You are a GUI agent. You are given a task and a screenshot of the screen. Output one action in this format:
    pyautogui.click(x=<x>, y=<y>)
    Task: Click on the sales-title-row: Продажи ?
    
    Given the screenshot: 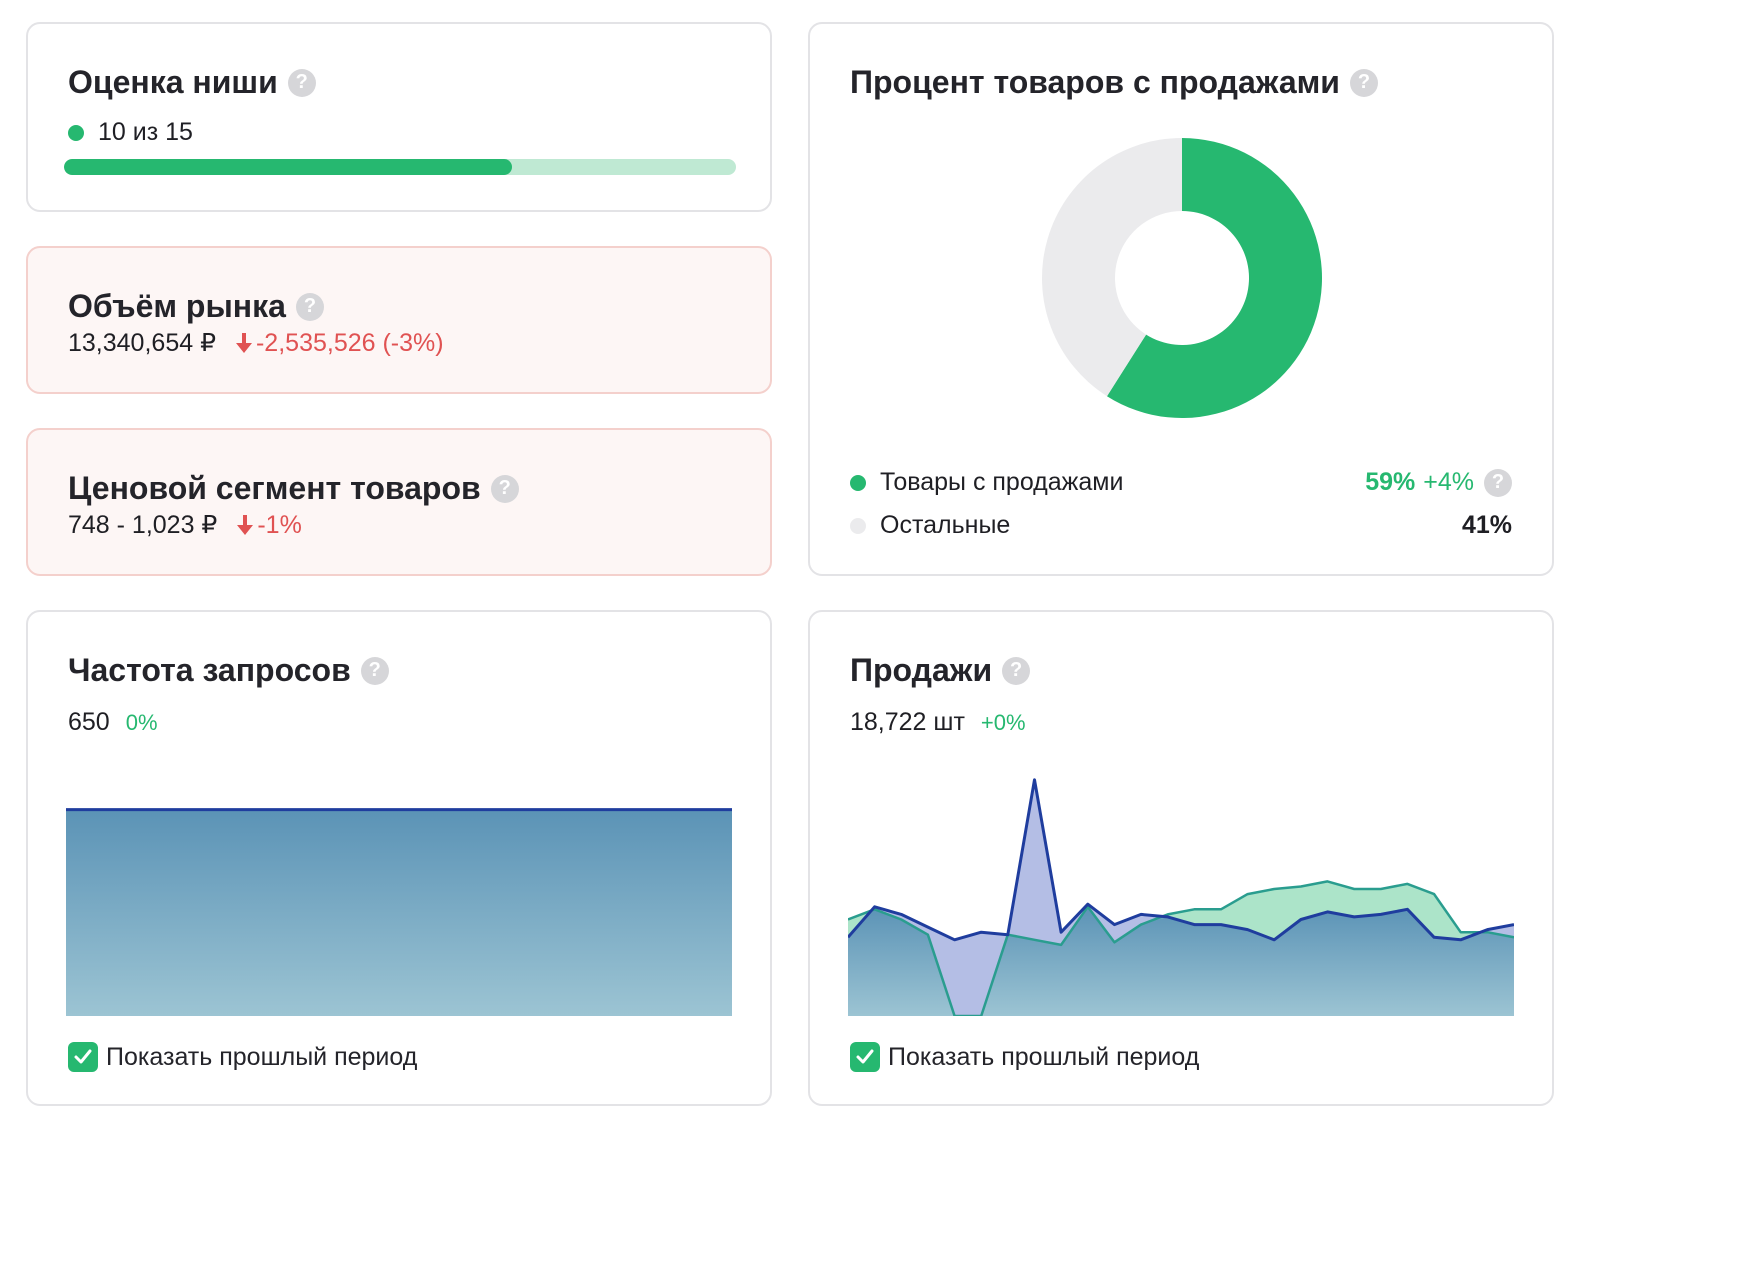 What is the action you would take?
    pyautogui.click(x=940, y=670)
    